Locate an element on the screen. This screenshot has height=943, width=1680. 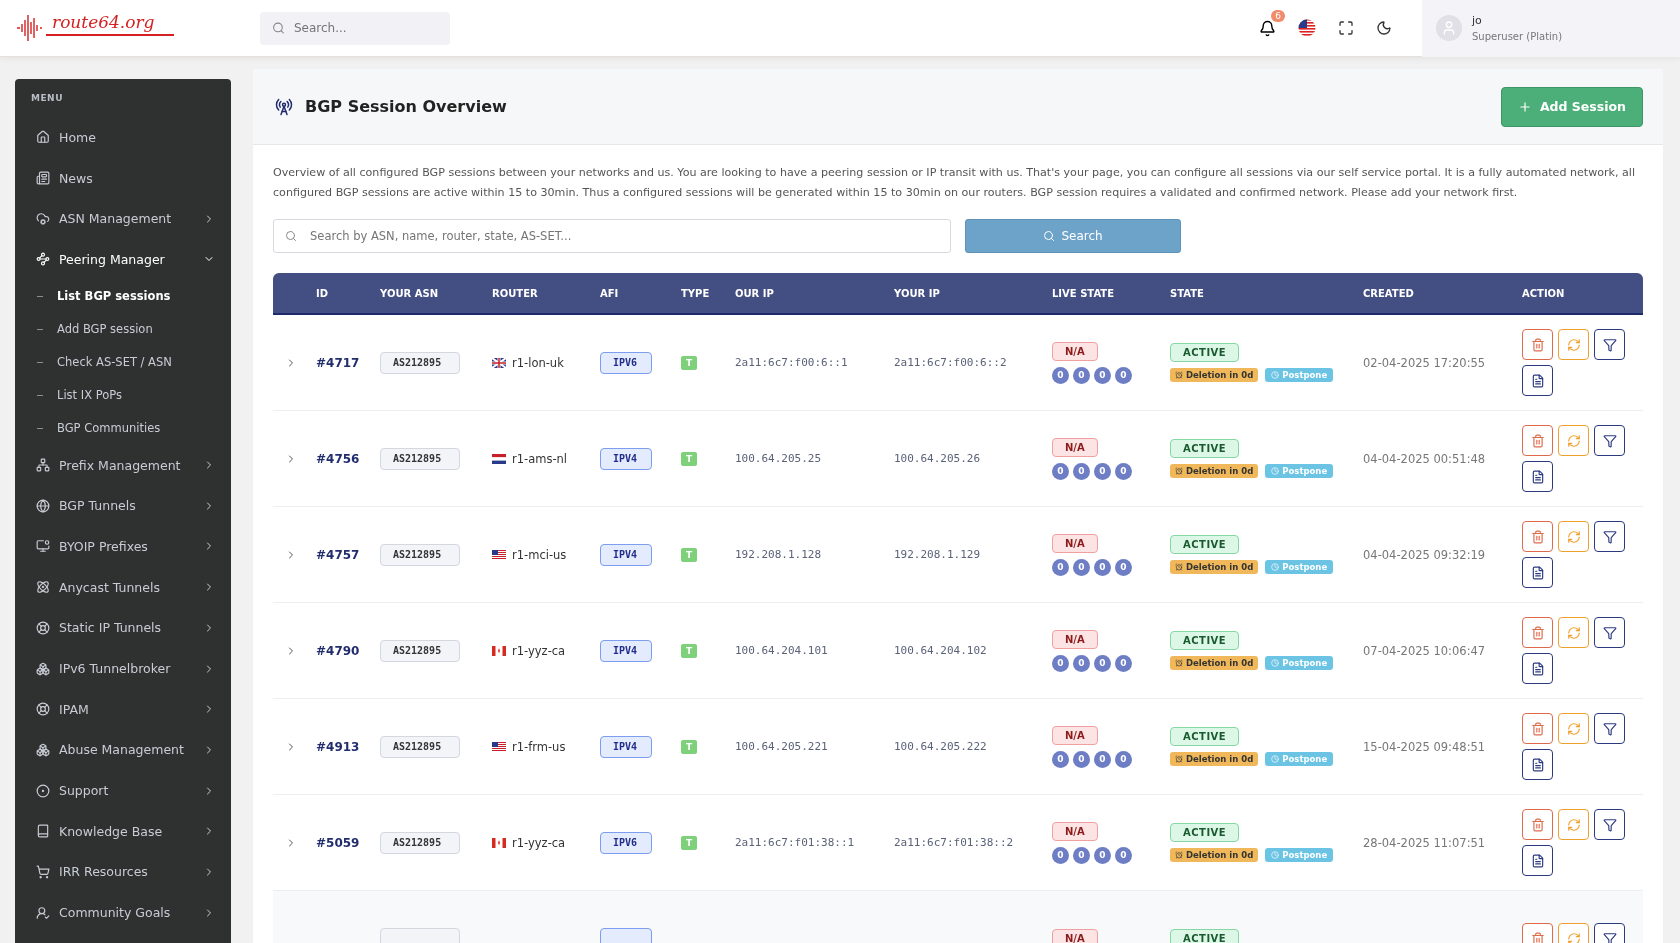
sidebar-item: Home is located at coordinates (123, 137).